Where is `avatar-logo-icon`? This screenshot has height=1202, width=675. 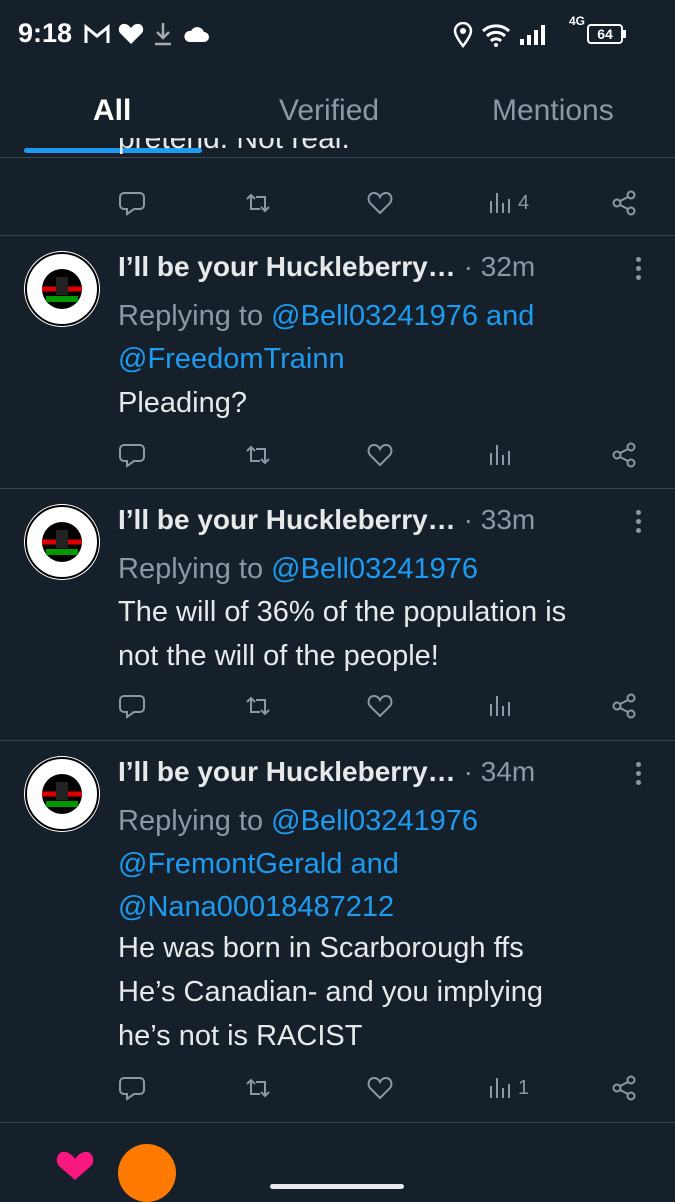
avatar-logo-icon is located at coordinates (62, 289).